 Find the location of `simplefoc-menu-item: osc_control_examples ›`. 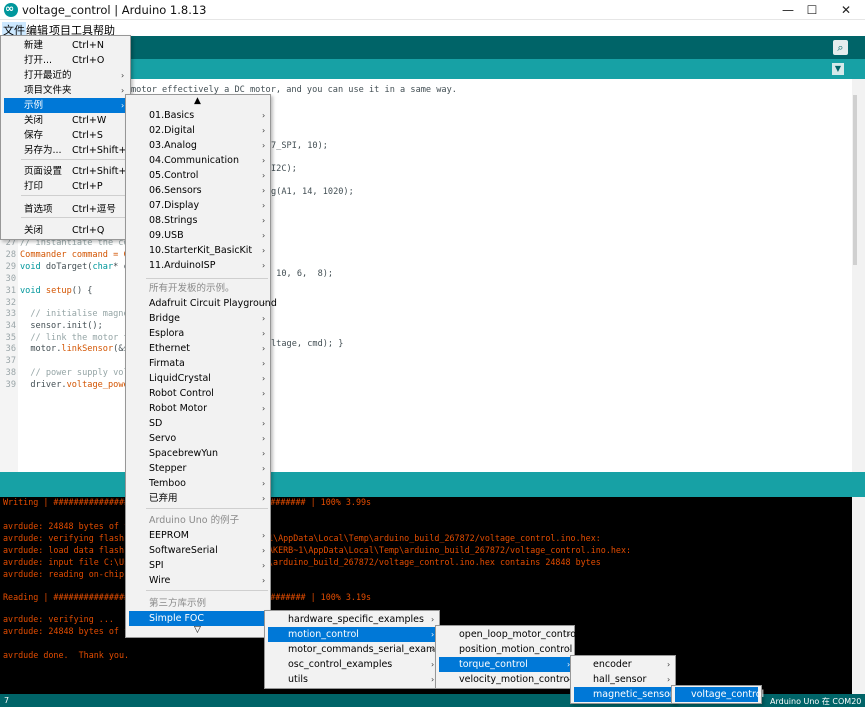

simplefoc-menu-item: osc_control_examples › is located at coordinates (352, 664).